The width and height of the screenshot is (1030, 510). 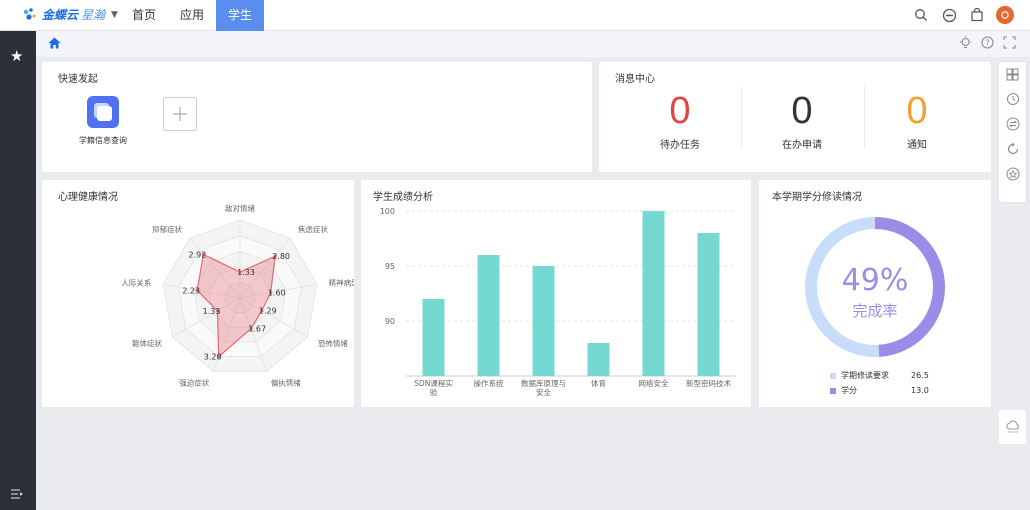 What do you see at coordinates (103, 140) in the screenshot?
I see `quick-item-label: 学籍信息查询` at bounding box center [103, 140].